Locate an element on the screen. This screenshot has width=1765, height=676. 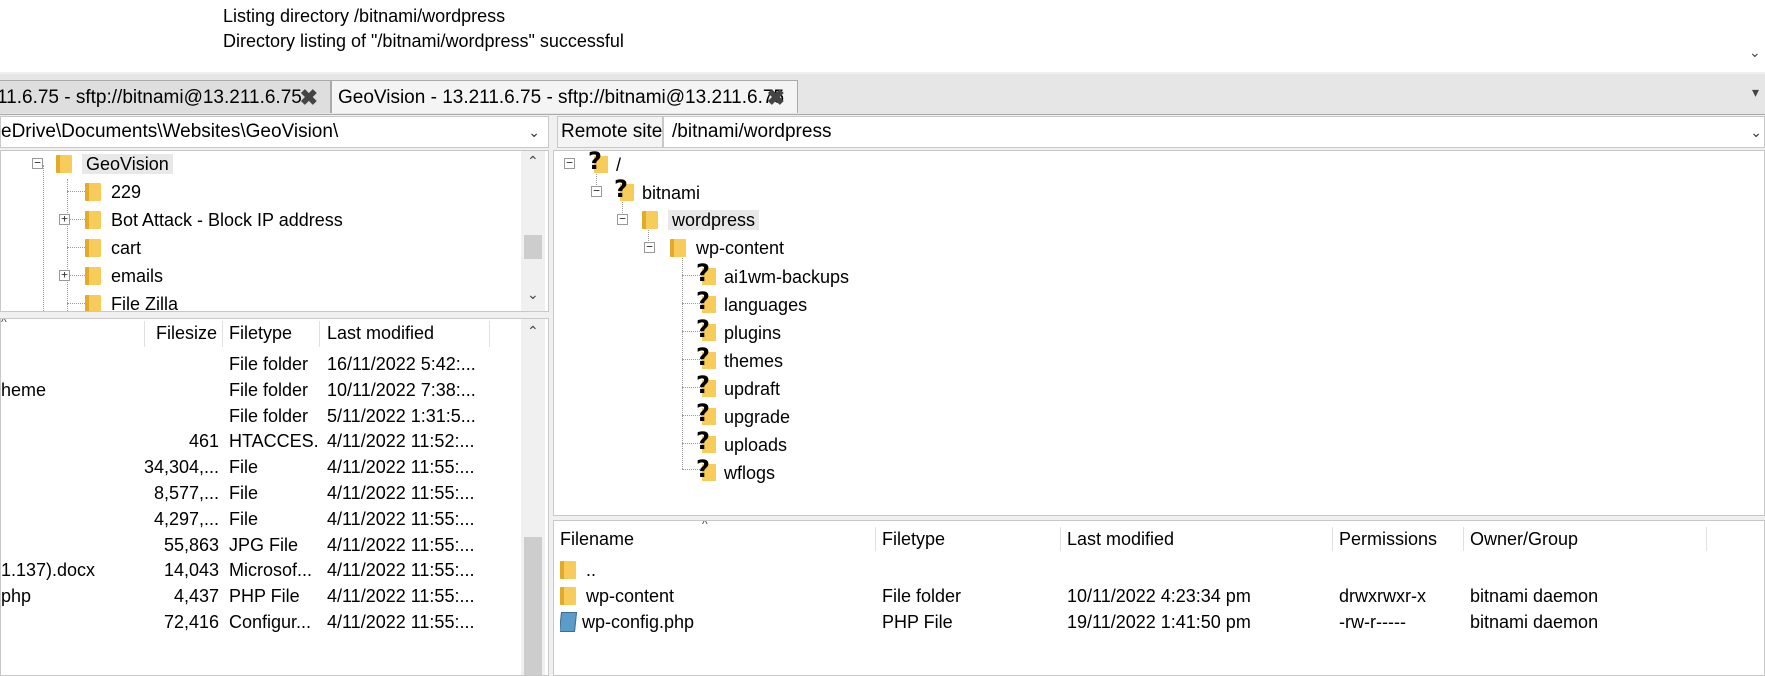
remote-path-combobox: /bitnami/wordpress ⌄ is located at coordinates (1214, 132).